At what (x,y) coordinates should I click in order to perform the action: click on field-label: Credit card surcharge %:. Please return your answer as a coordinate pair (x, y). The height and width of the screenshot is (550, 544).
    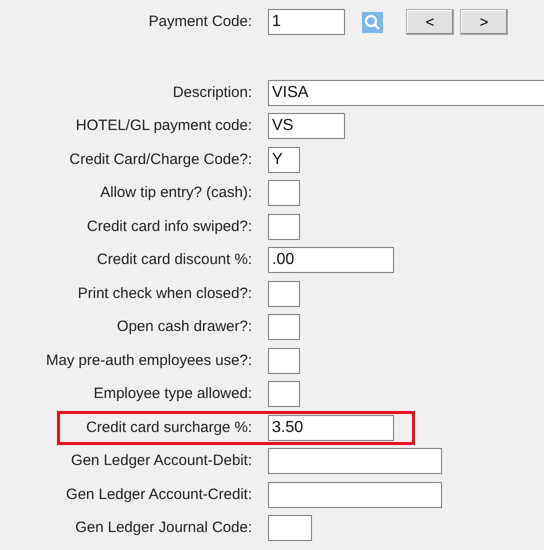
    Looking at the image, I should click on (168, 428).